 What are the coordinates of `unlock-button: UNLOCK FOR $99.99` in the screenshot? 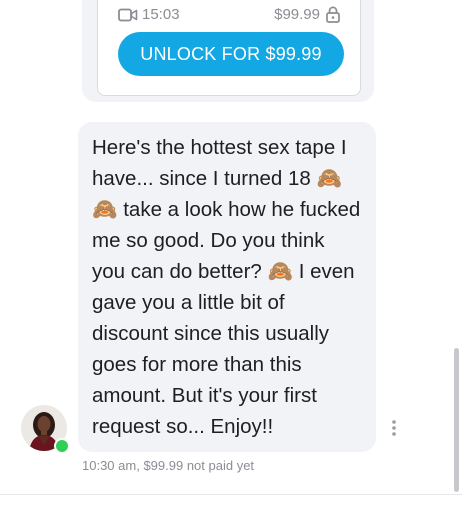 It's located at (231, 54).